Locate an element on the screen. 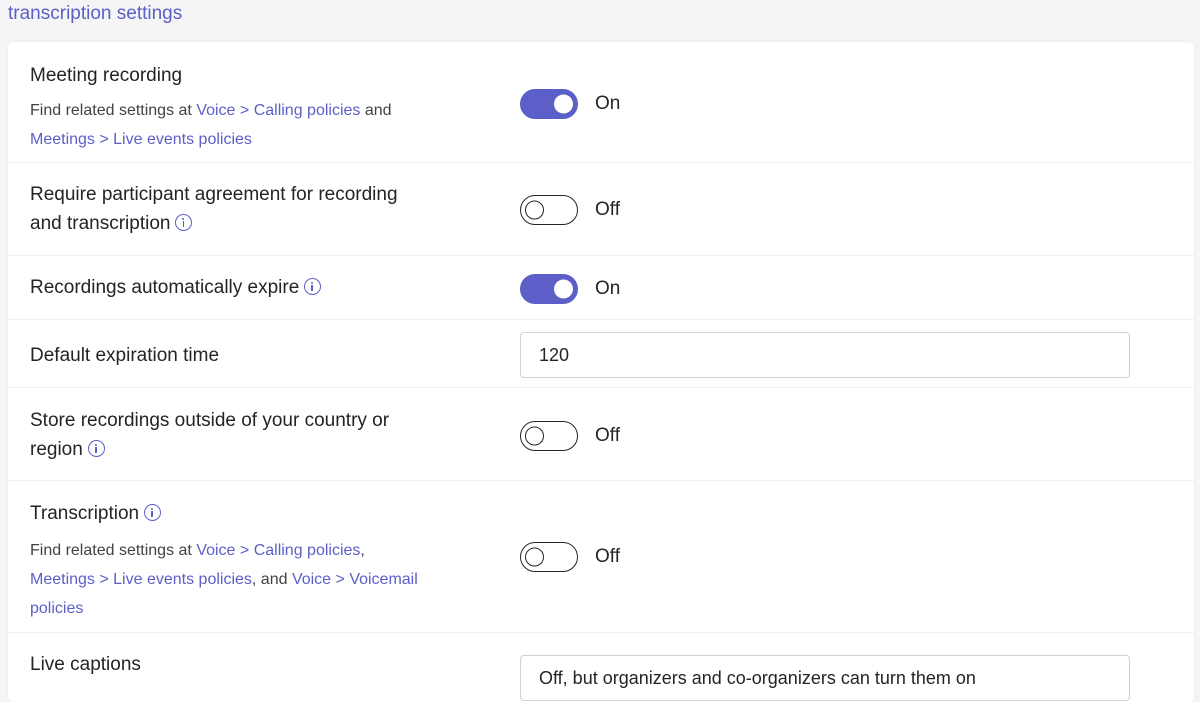 This screenshot has height=702, width=1200. setting-label: Recordings automatically expire is located at coordinates (250, 287).